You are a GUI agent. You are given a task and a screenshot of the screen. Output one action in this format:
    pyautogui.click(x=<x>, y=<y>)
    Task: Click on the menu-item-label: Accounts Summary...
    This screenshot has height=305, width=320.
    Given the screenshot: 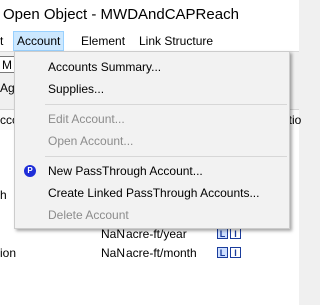 What is the action you would take?
    pyautogui.click(x=105, y=67)
    